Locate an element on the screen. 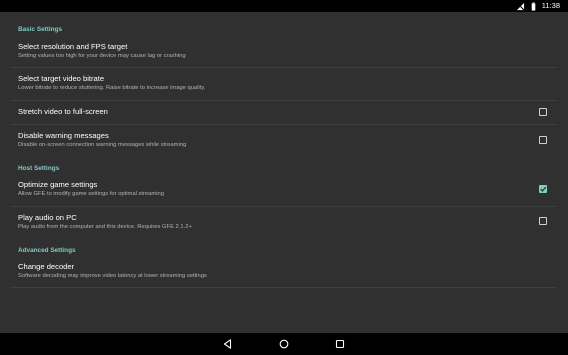 The height and width of the screenshot is (355, 568). home-icon is located at coordinates (284, 344).